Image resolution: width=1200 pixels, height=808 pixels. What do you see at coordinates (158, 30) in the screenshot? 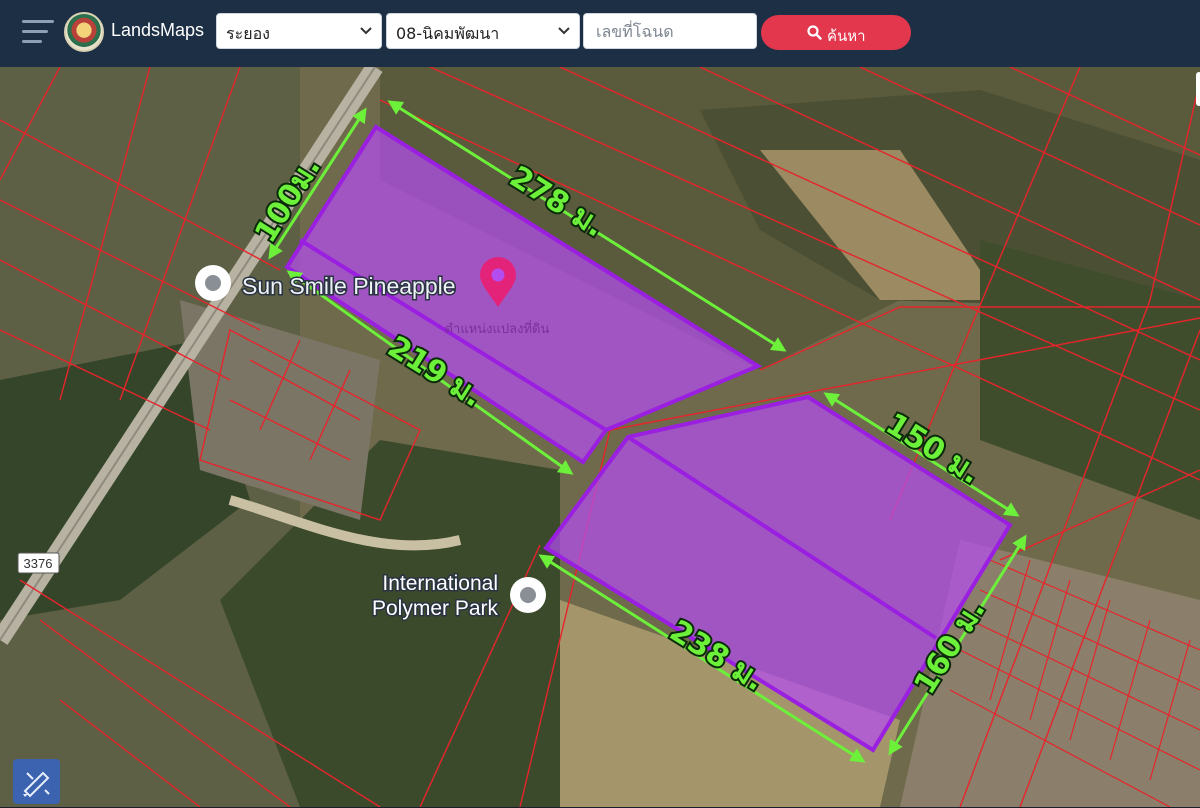
I see `brand-name: LandsMaps` at bounding box center [158, 30].